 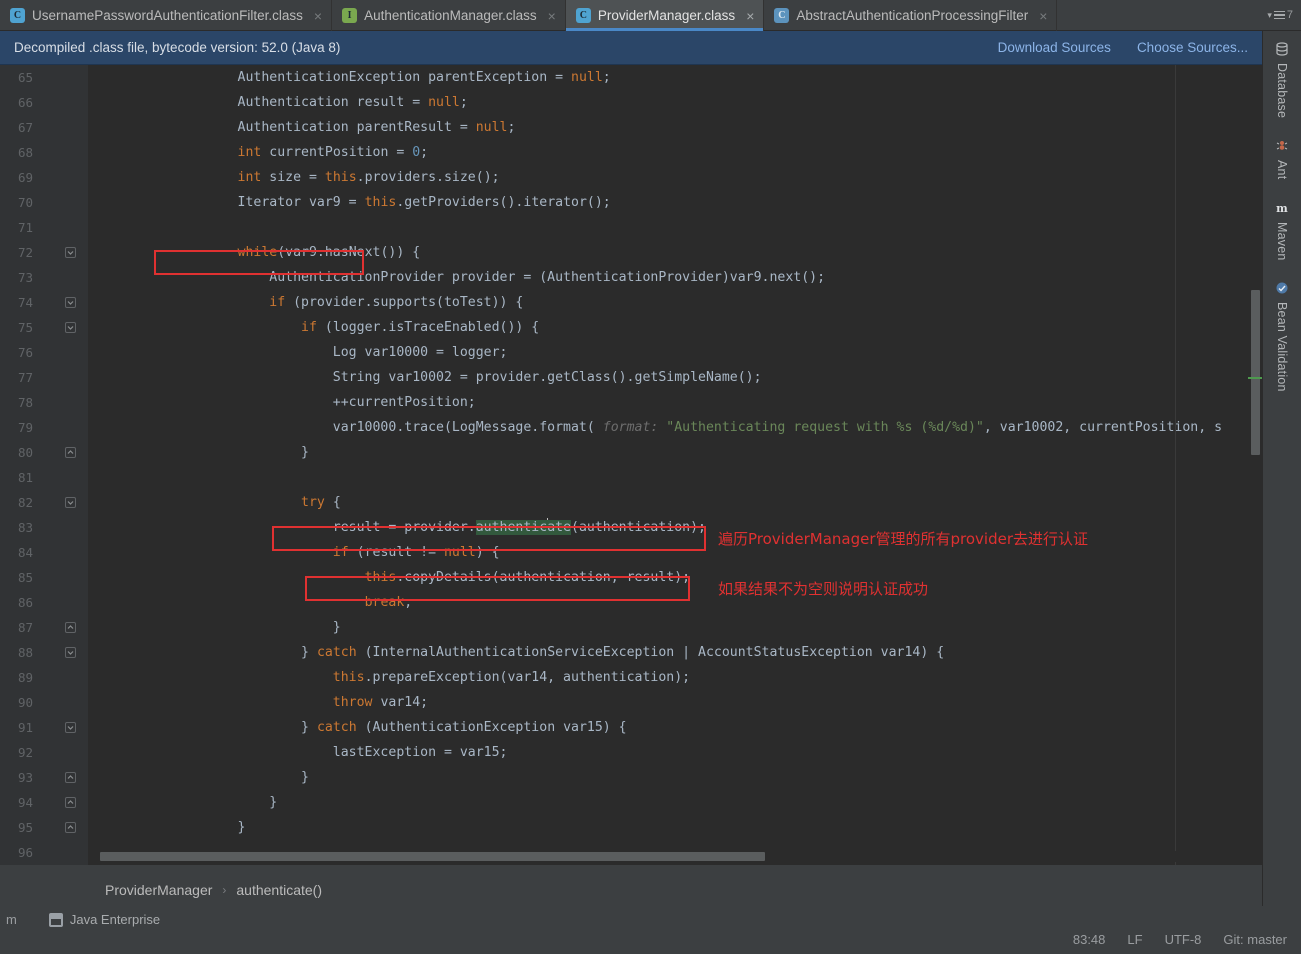 I want to click on file-encoding: UTF-8, so click(x=1183, y=939).